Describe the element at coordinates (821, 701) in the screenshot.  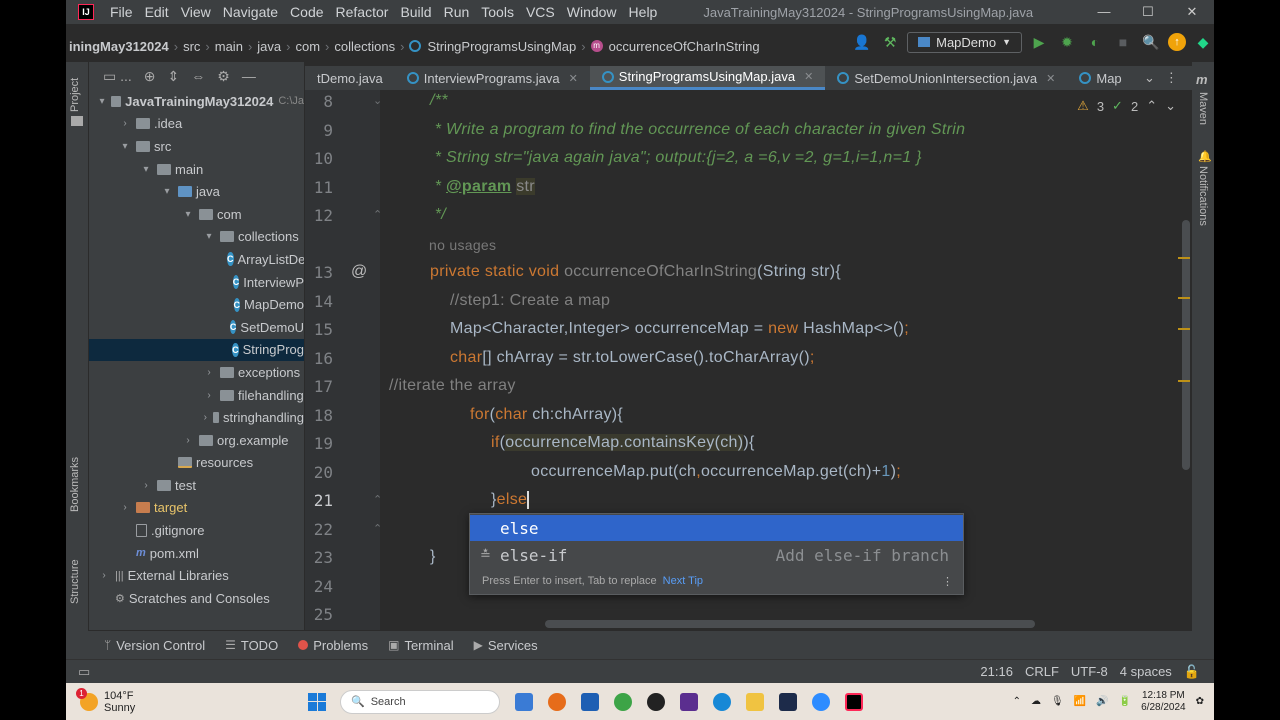
I see `zoom-icon` at that location.